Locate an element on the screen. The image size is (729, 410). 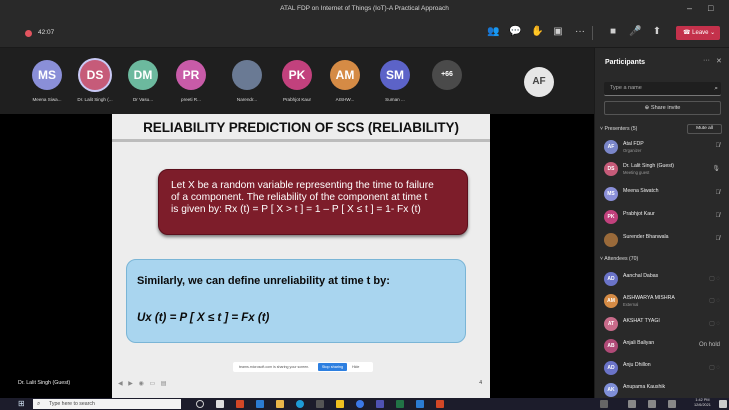
recording-icon is located at coordinates (28, 33).